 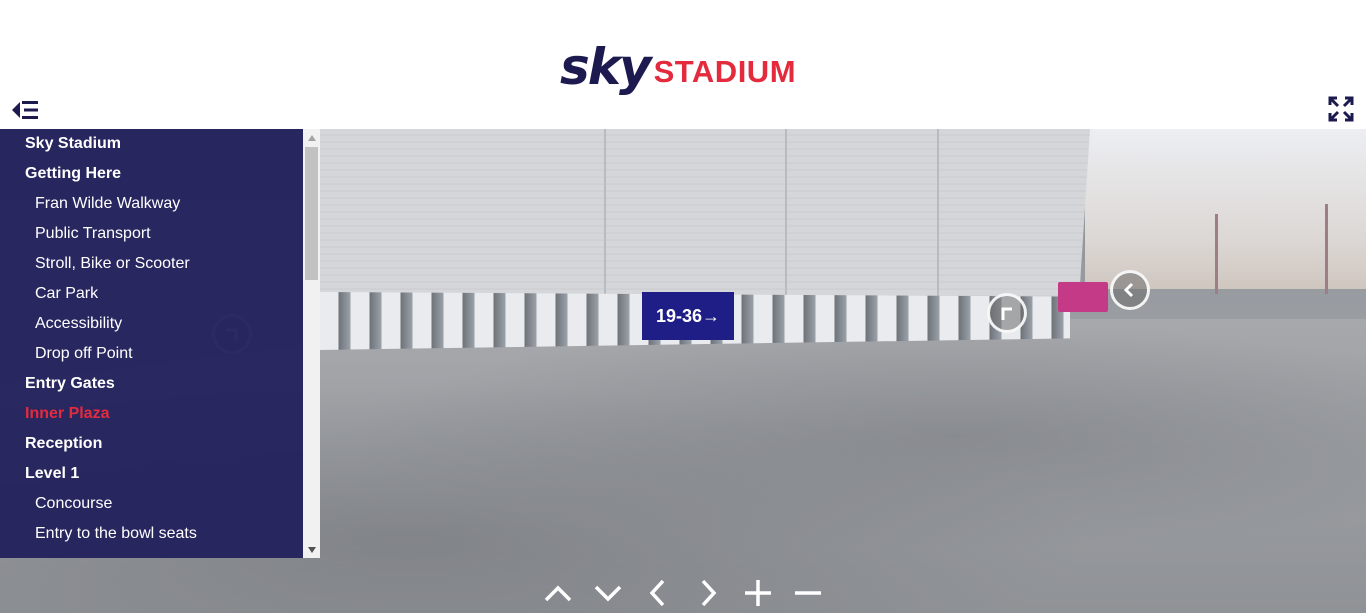 I want to click on chevron-right-icon, so click(x=708, y=593).